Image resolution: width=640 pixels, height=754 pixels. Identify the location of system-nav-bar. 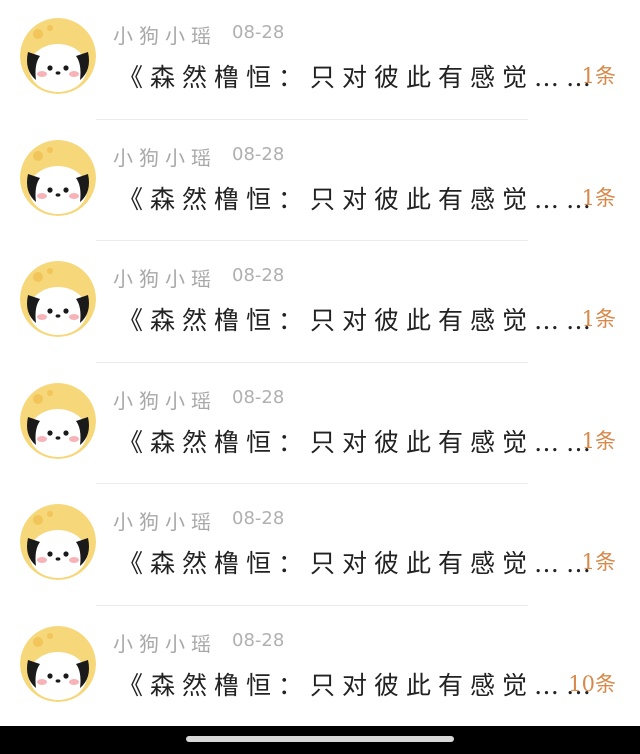
(320, 740).